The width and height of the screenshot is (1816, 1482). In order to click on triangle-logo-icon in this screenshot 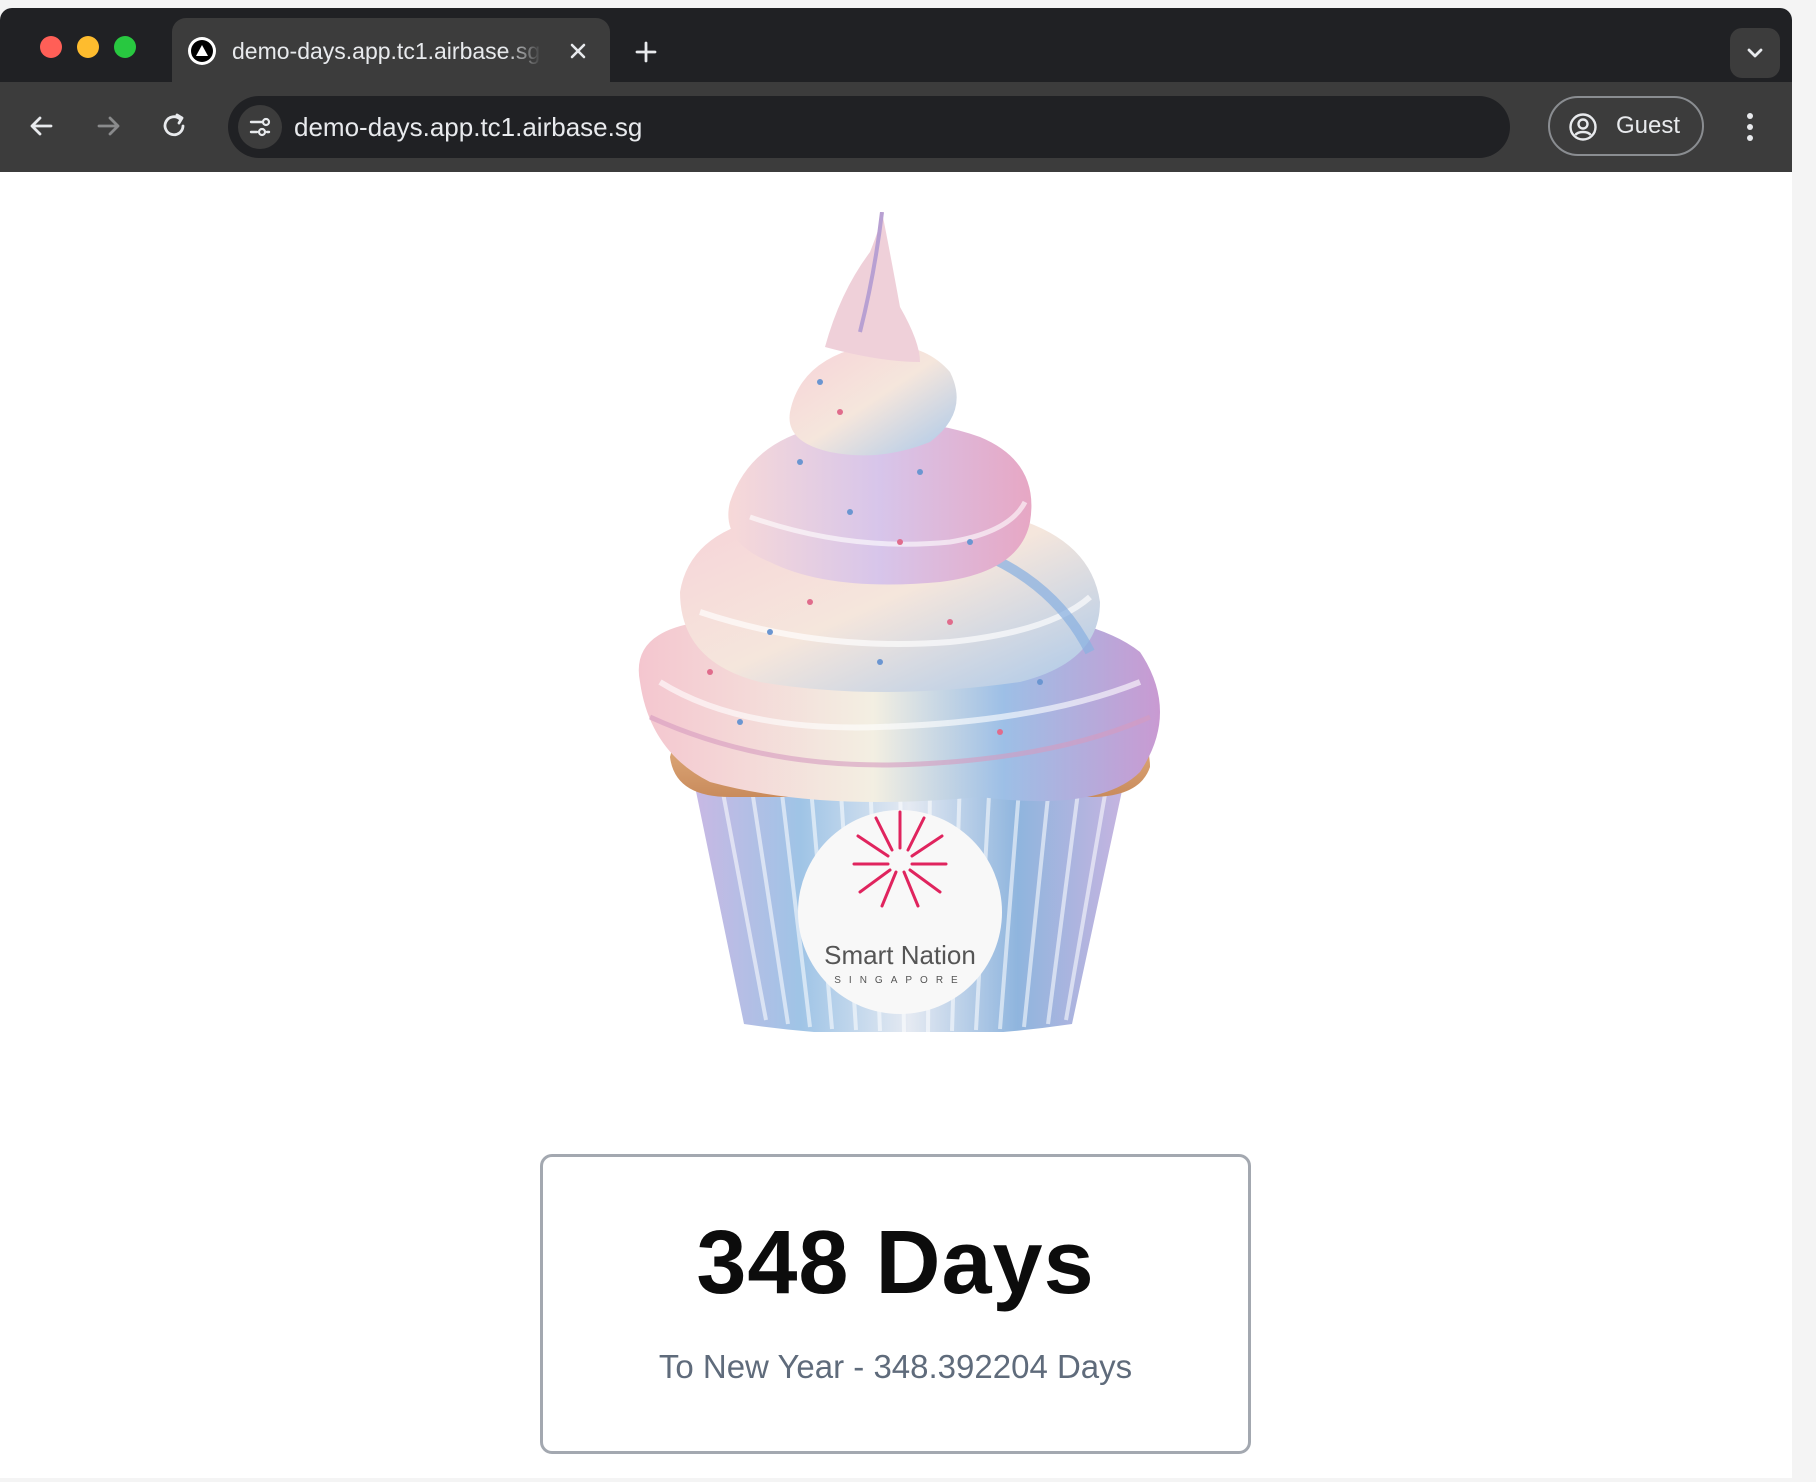, I will do `click(202, 51)`.